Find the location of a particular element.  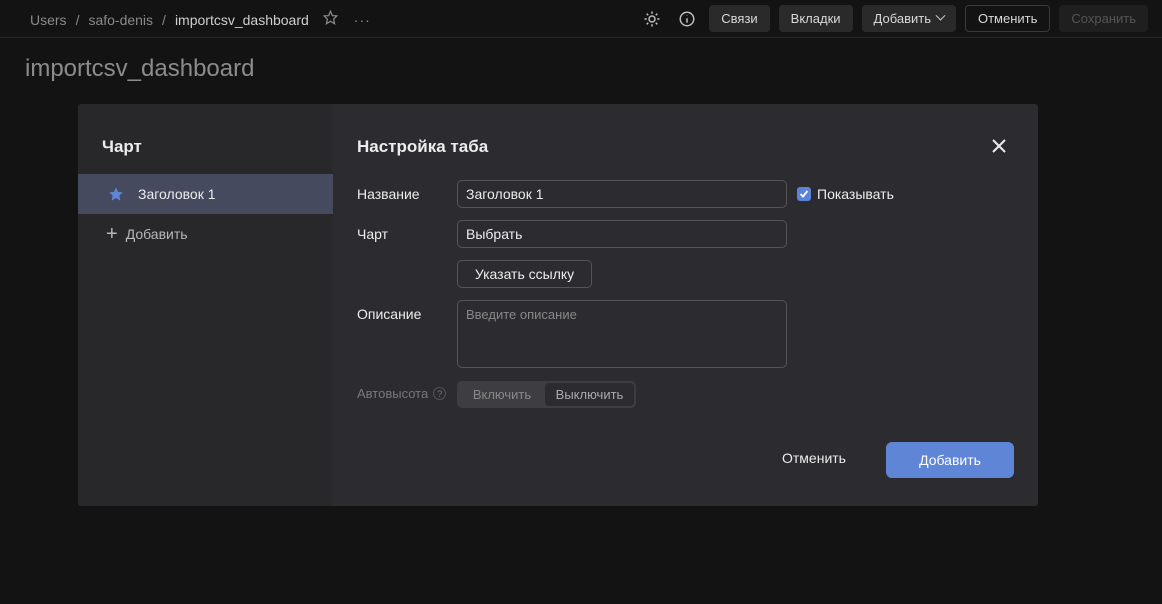

show-checkbox-group: Показывать is located at coordinates (845, 194).